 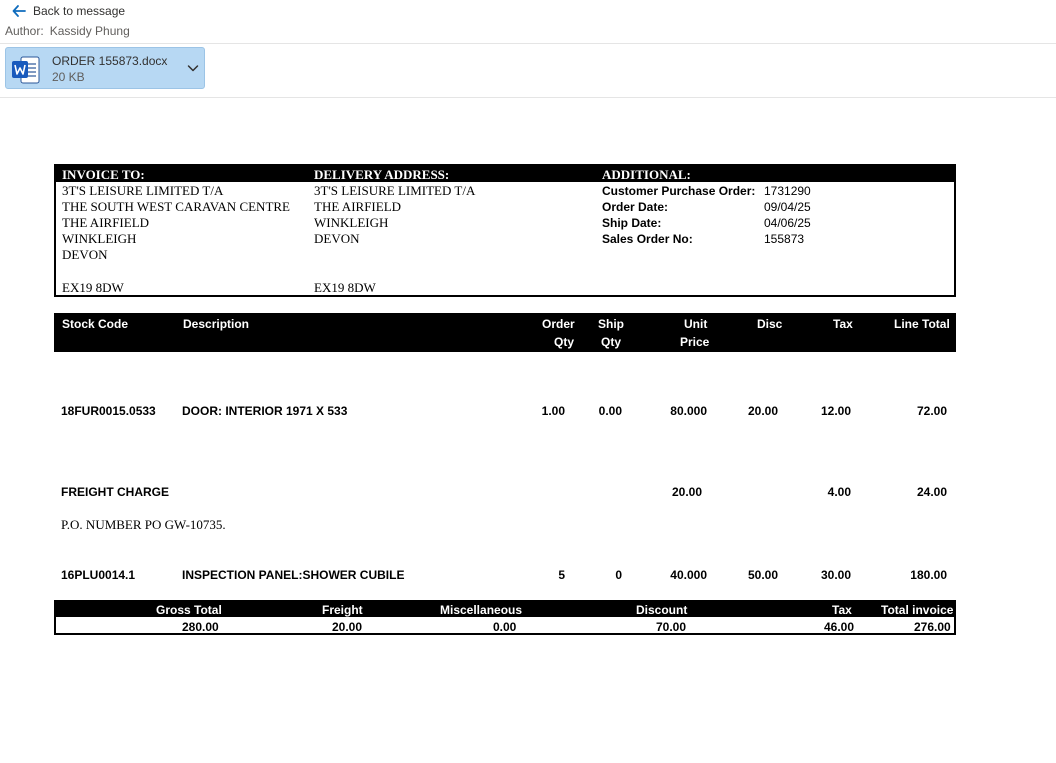 What do you see at coordinates (922, 324) in the screenshot?
I see `col-line-total: Line Total` at bounding box center [922, 324].